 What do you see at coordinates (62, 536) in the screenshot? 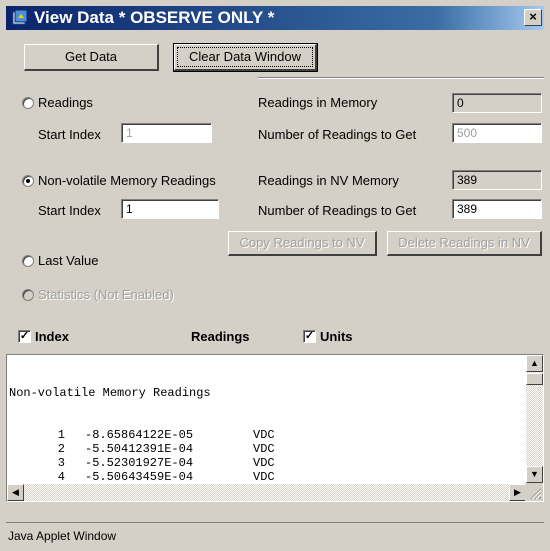
I see `status-text: Java Applet Window` at bounding box center [62, 536].